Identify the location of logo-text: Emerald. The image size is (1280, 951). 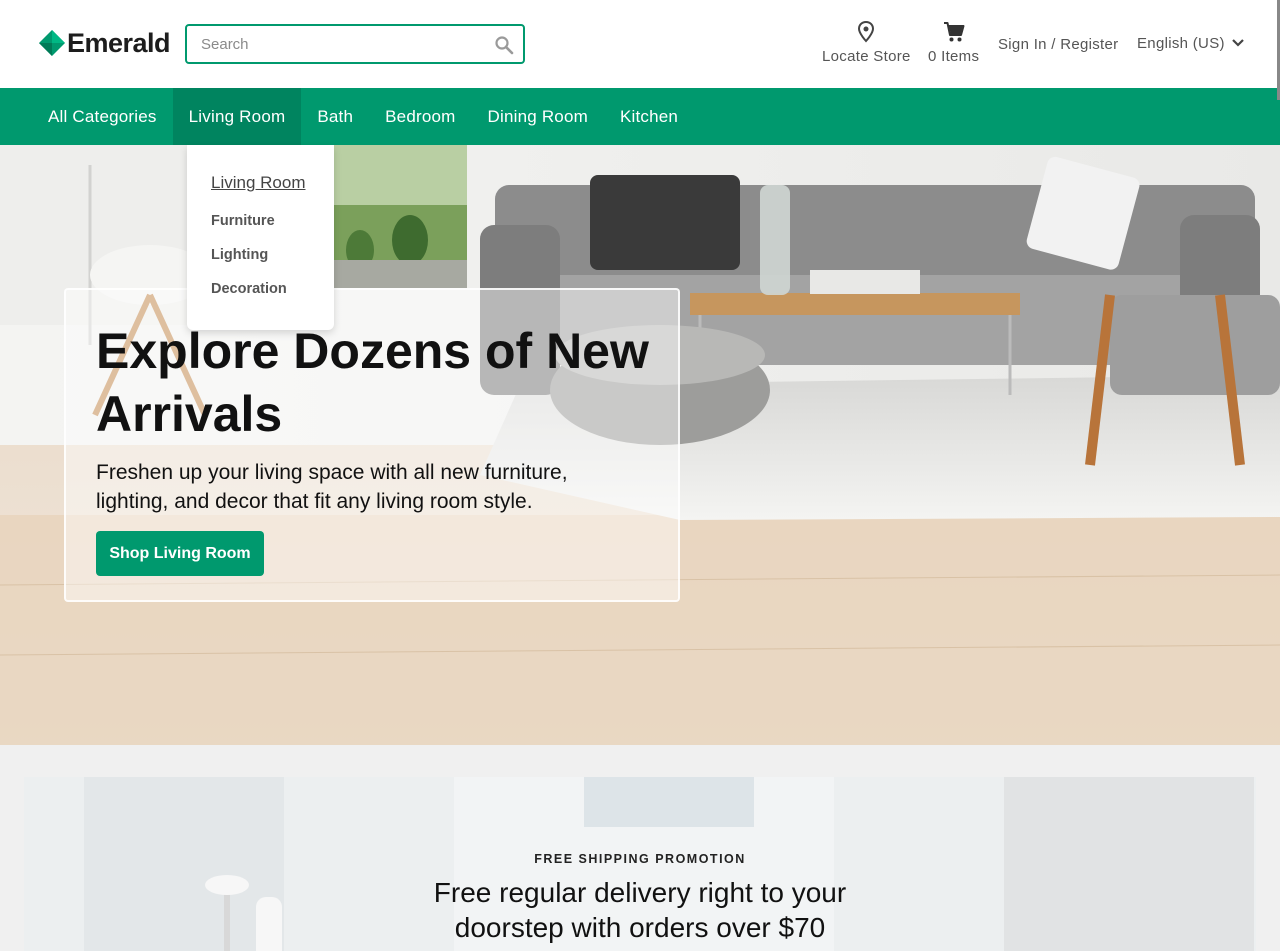
(119, 42).